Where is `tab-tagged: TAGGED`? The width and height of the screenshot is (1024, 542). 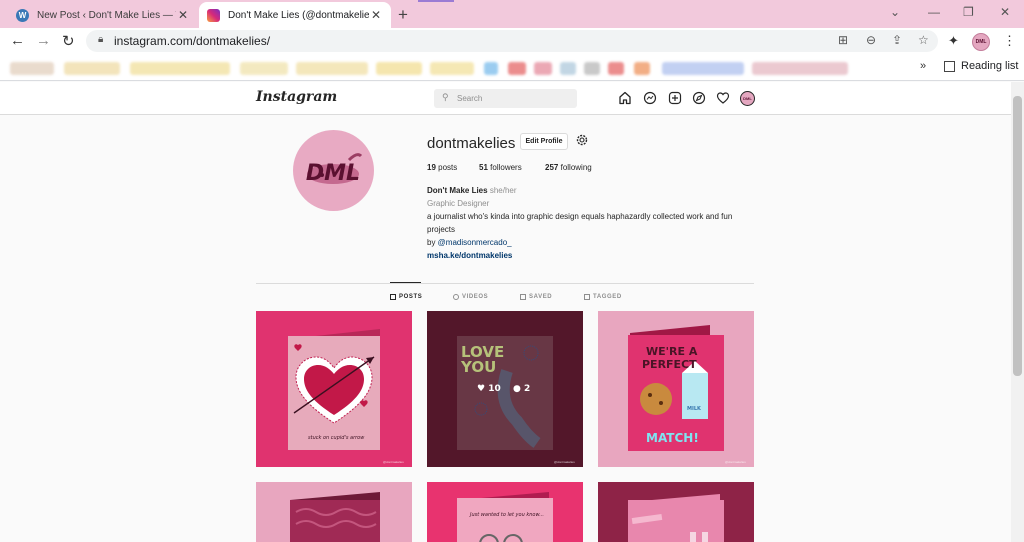
tab-tagged: TAGGED is located at coordinates (603, 297).